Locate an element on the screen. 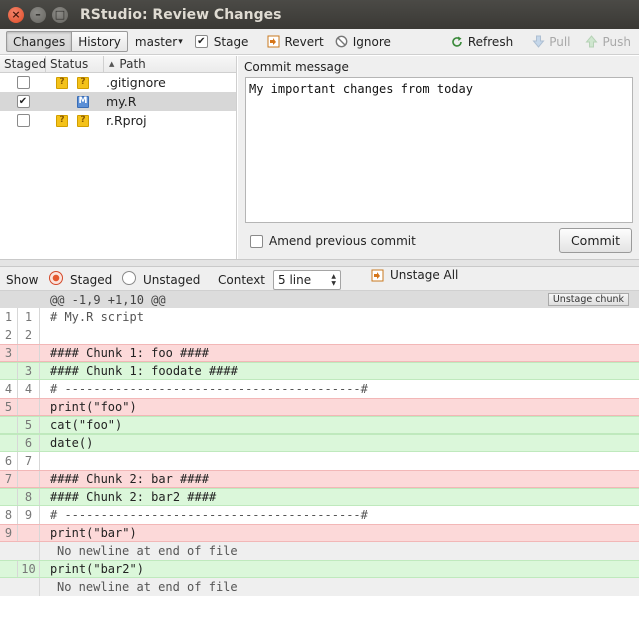 Image resolution: width=639 pixels, height=617 pixels. old-line-number: 9 is located at coordinates (9, 533).